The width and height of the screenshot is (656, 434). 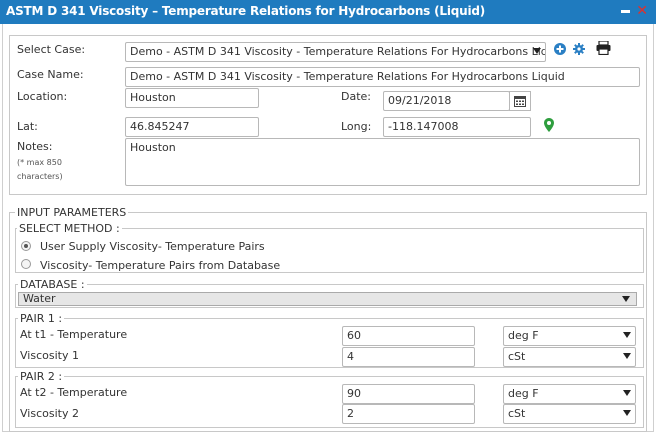 What do you see at coordinates (69, 228) in the screenshot?
I see `select-method-legend: SELECT METHOD :` at bounding box center [69, 228].